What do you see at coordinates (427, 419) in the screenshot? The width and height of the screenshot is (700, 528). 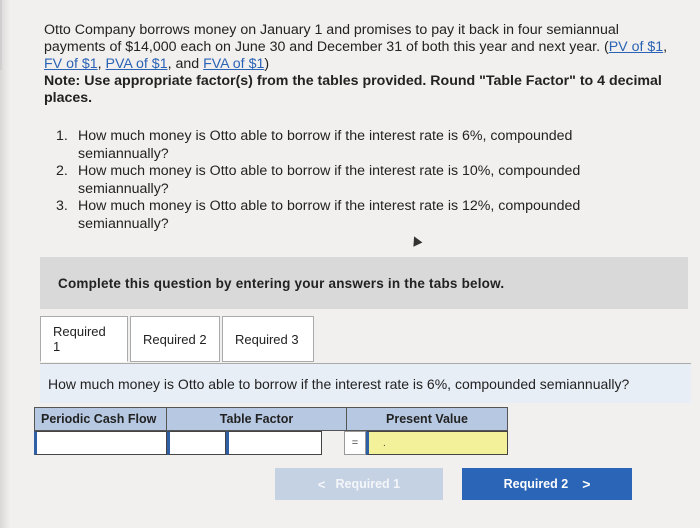 I see `header-present-value: Present Value` at bounding box center [427, 419].